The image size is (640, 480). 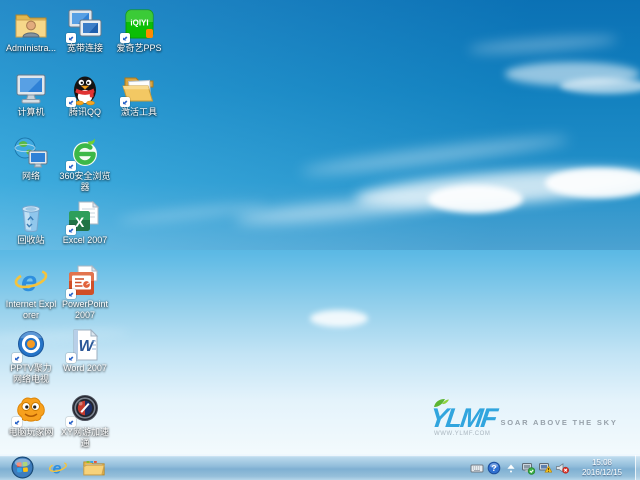 What do you see at coordinates (602, 462) in the screenshot?
I see `clock-time: 15:08` at bounding box center [602, 462].